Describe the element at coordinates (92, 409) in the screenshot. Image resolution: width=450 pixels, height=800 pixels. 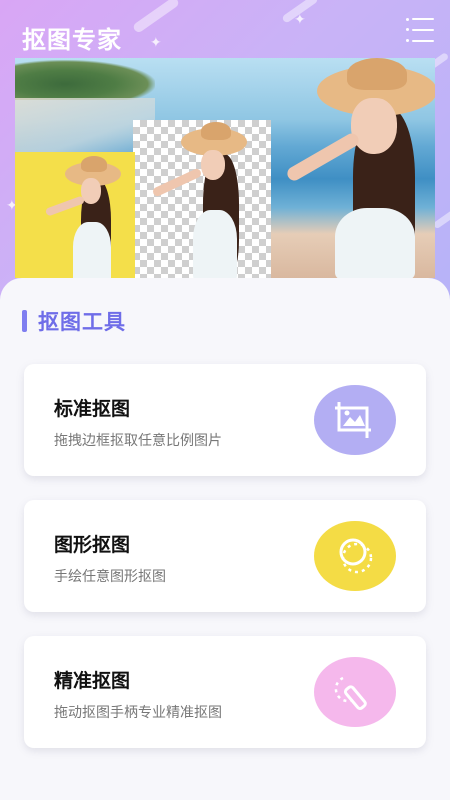
I see `tool-card-title: 标准抠图` at that location.